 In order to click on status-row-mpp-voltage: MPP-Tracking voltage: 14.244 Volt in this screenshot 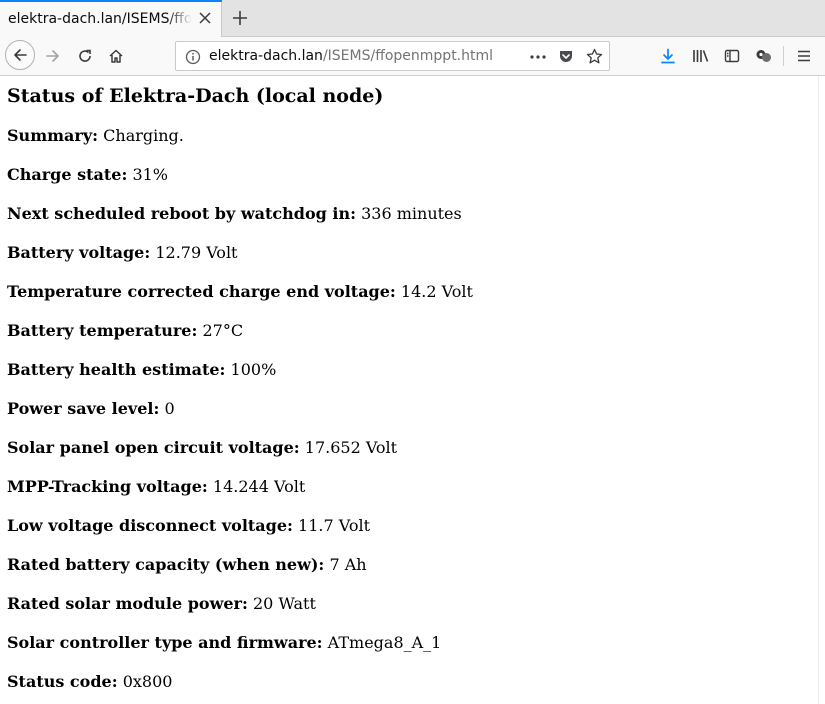, I will do `click(240, 495)`.